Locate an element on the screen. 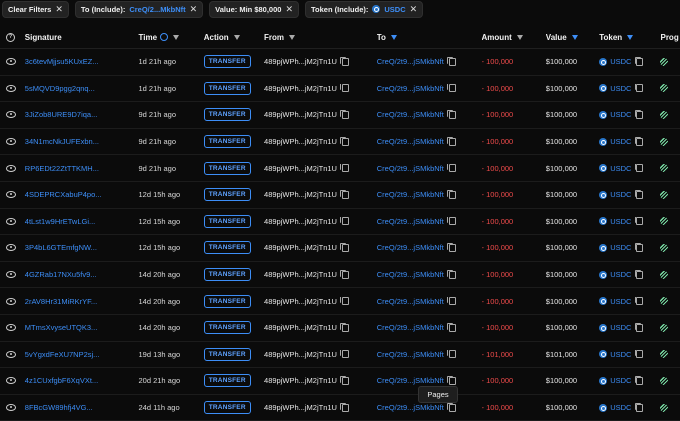 The image size is (680, 421). header-value: Value is located at coordinates (572, 37).